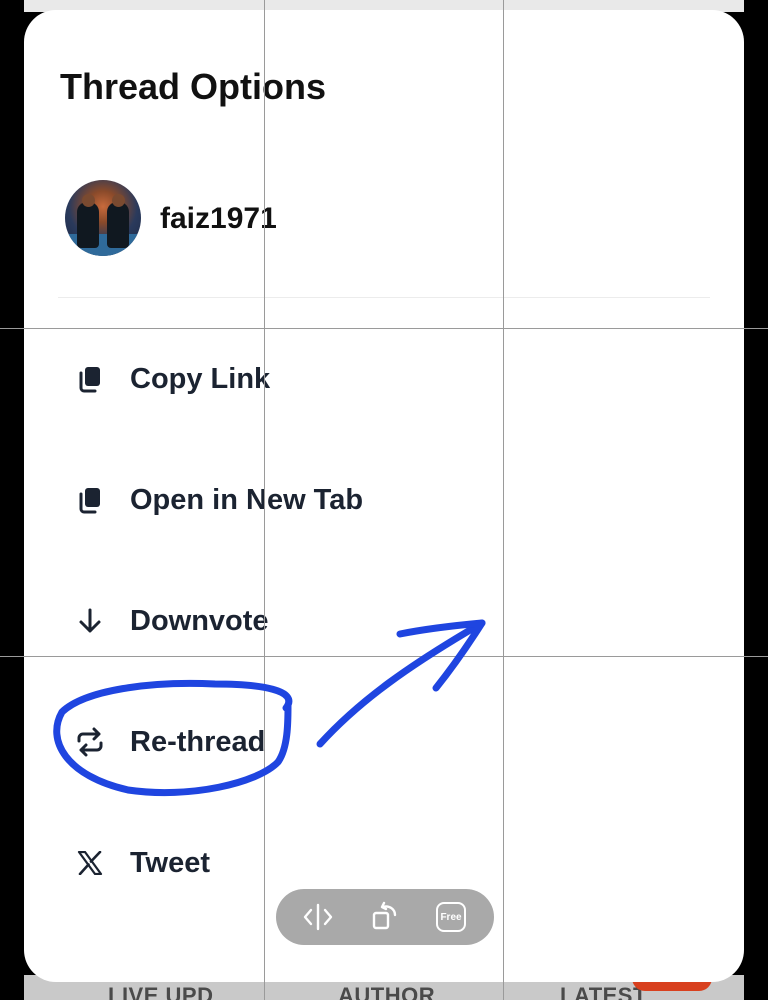  I want to click on free-crop-label: Free, so click(451, 917).